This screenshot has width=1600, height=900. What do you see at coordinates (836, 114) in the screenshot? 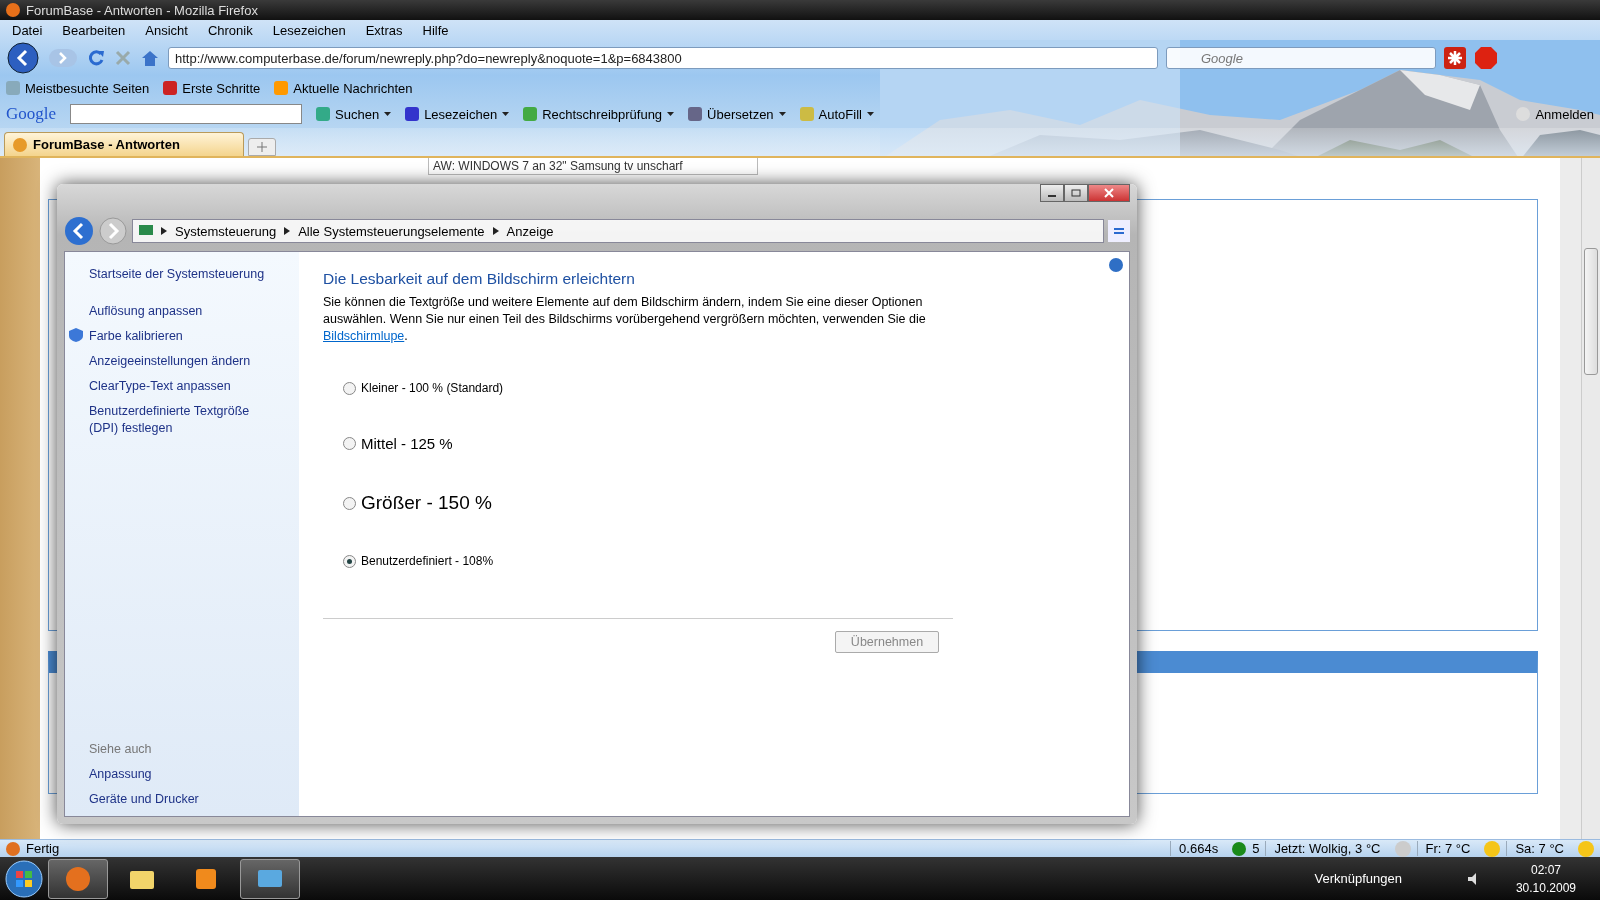
I see `toolbar-button: AutoFill` at bounding box center [836, 114].